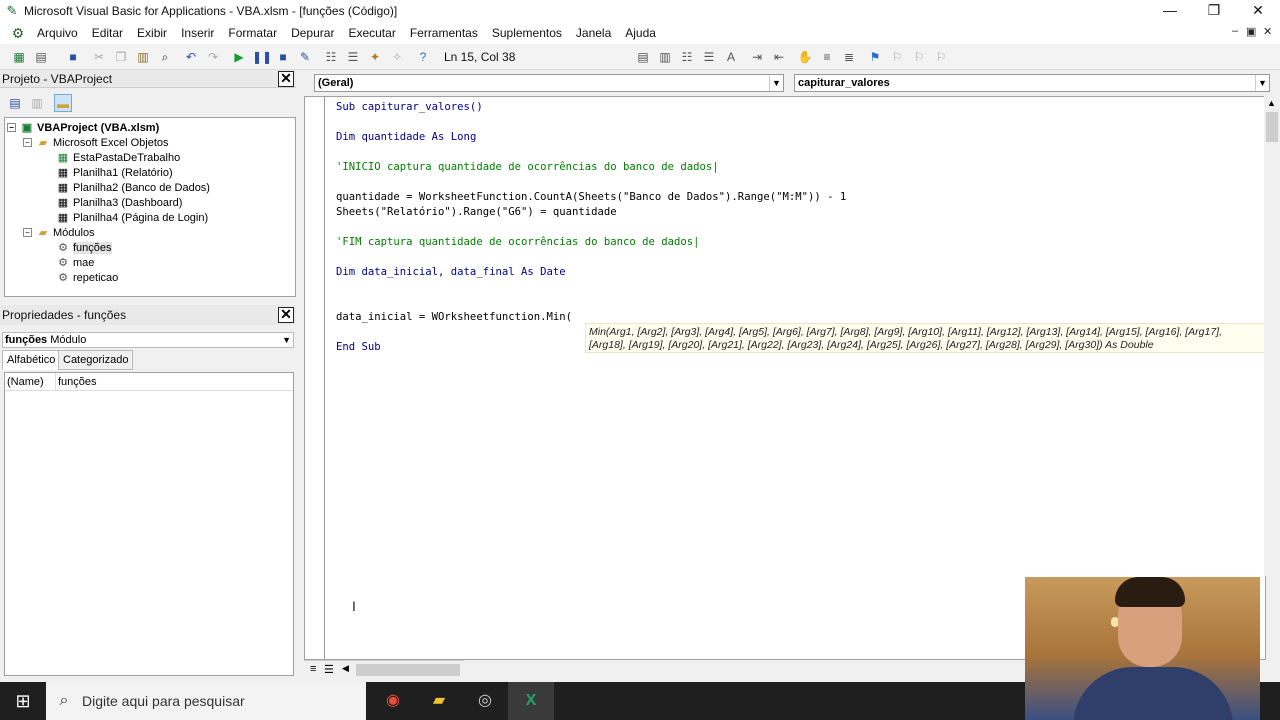 The image size is (1280, 720). What do you see at coordinates (397, 57) in the screenshot?
I see `toolbox-icon: ✧` at bounding box center [397, 57].